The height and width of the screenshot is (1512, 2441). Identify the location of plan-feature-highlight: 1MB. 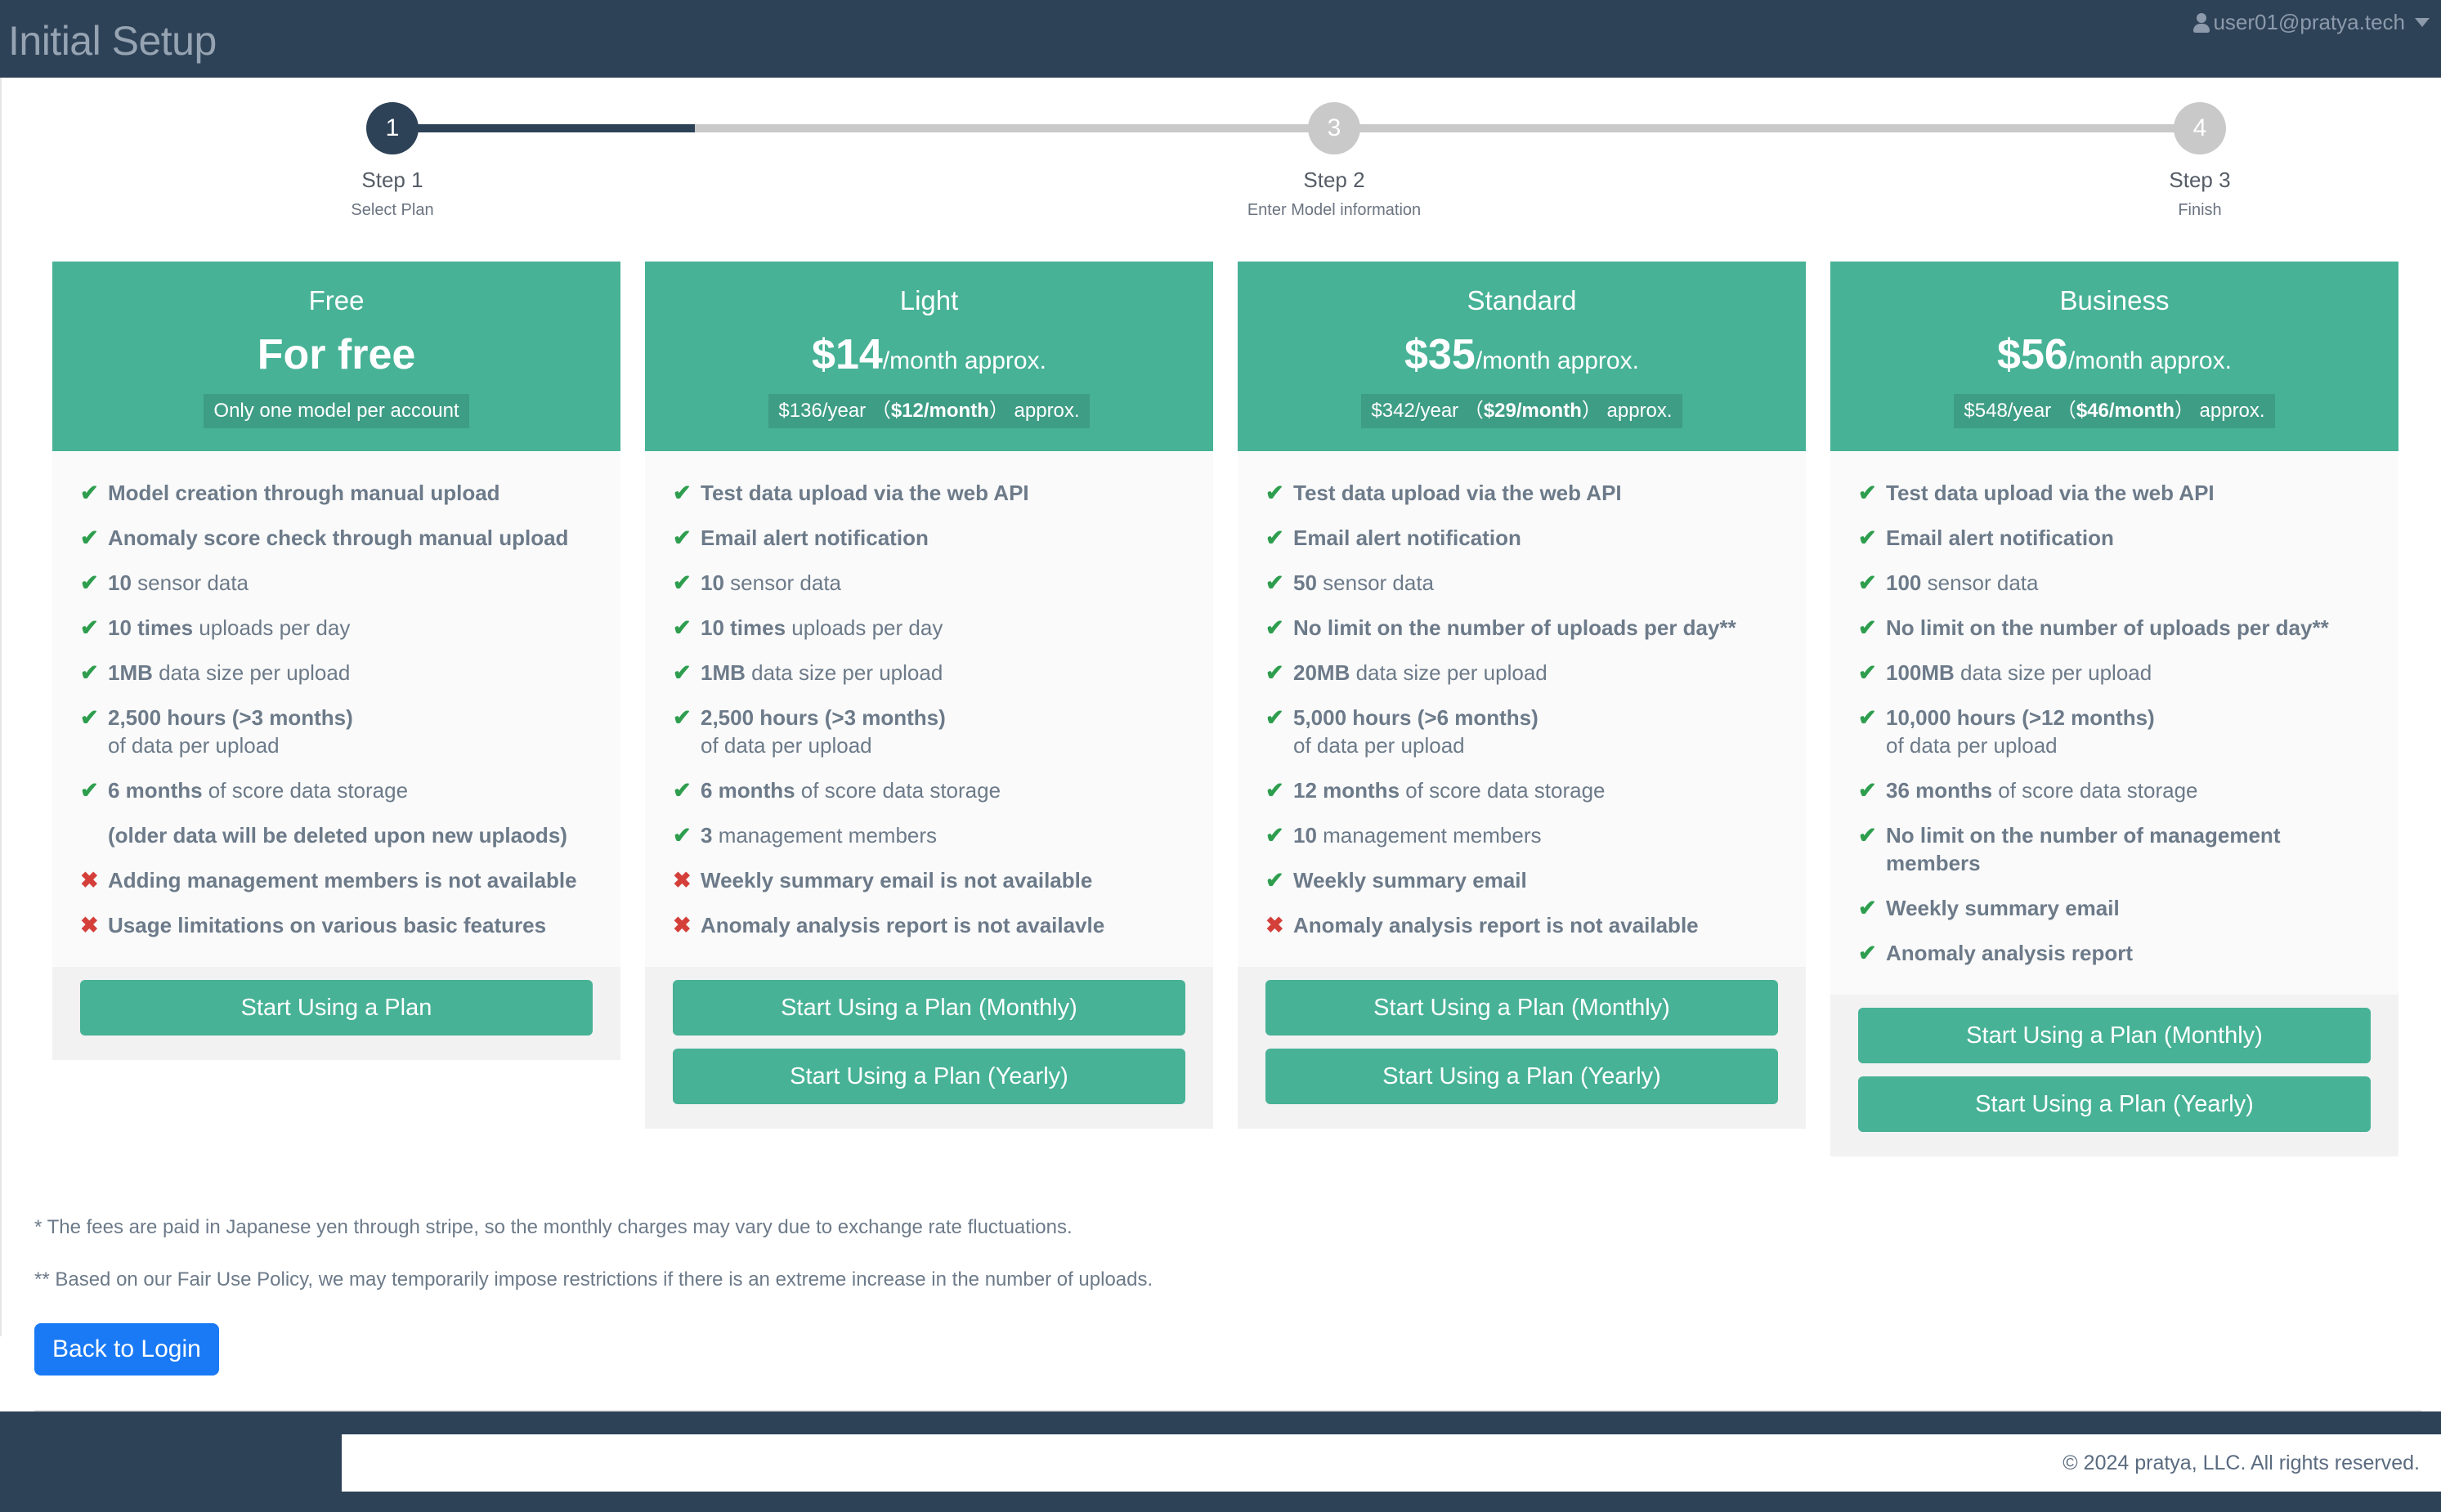
(723, 672).